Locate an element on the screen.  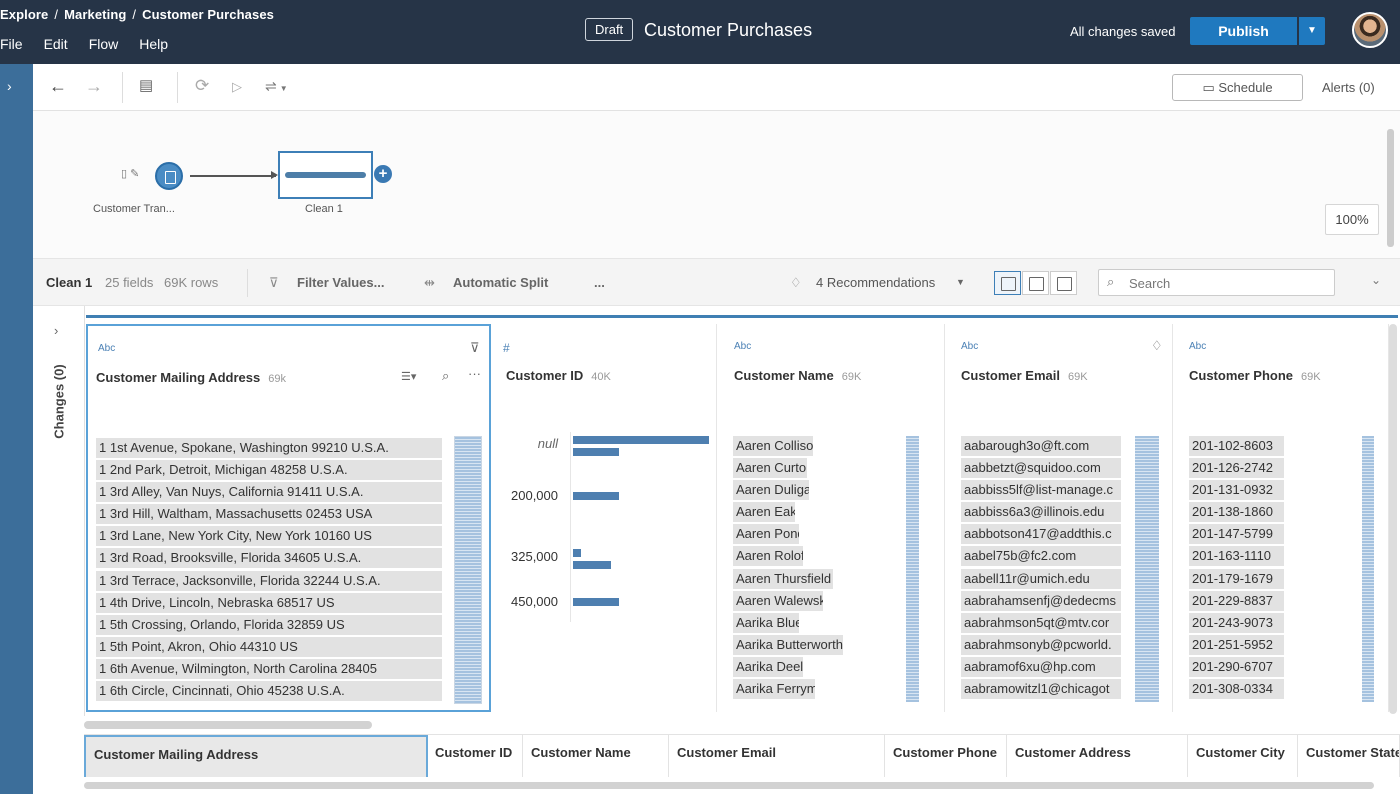
value-bar: Aaren Eakle is located at coordinates (764, 512).